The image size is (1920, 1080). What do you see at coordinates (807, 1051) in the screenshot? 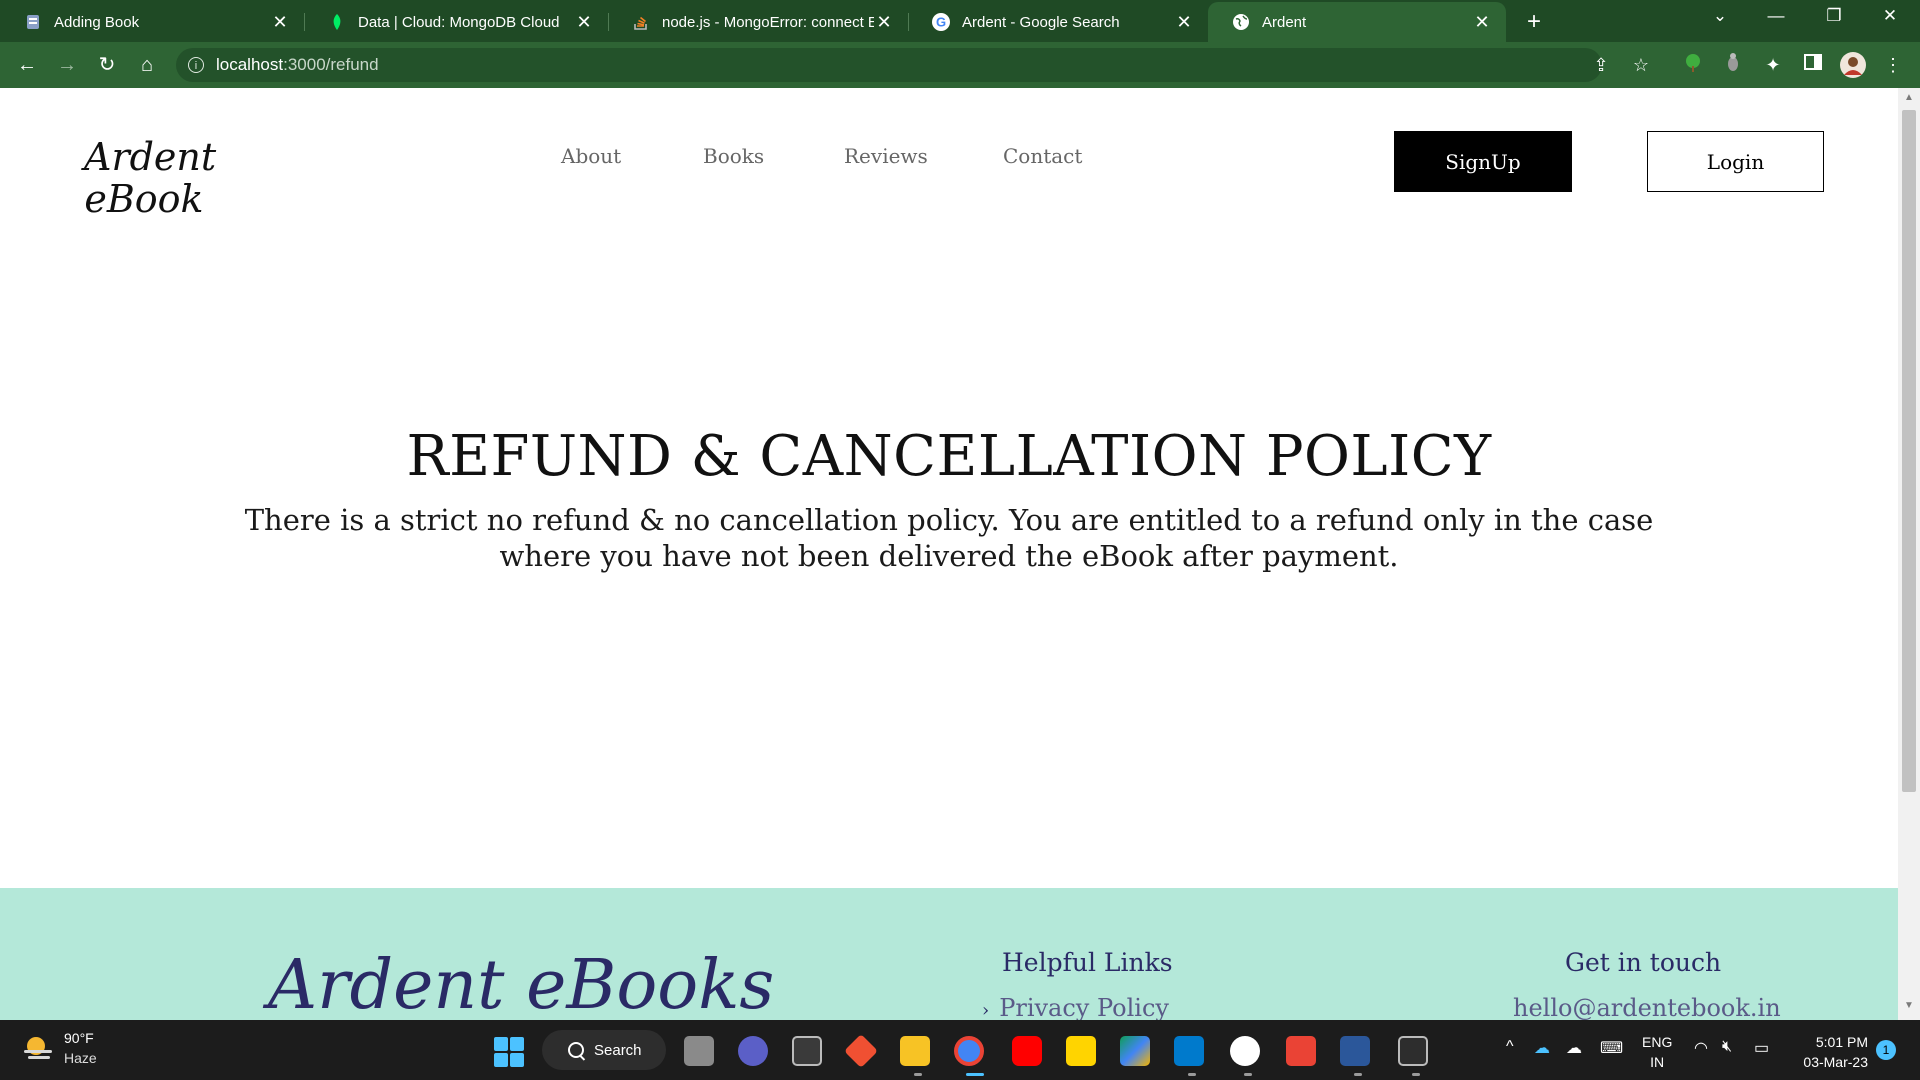
I see `terminal-window-icon` at bounding box center [807, 1051].